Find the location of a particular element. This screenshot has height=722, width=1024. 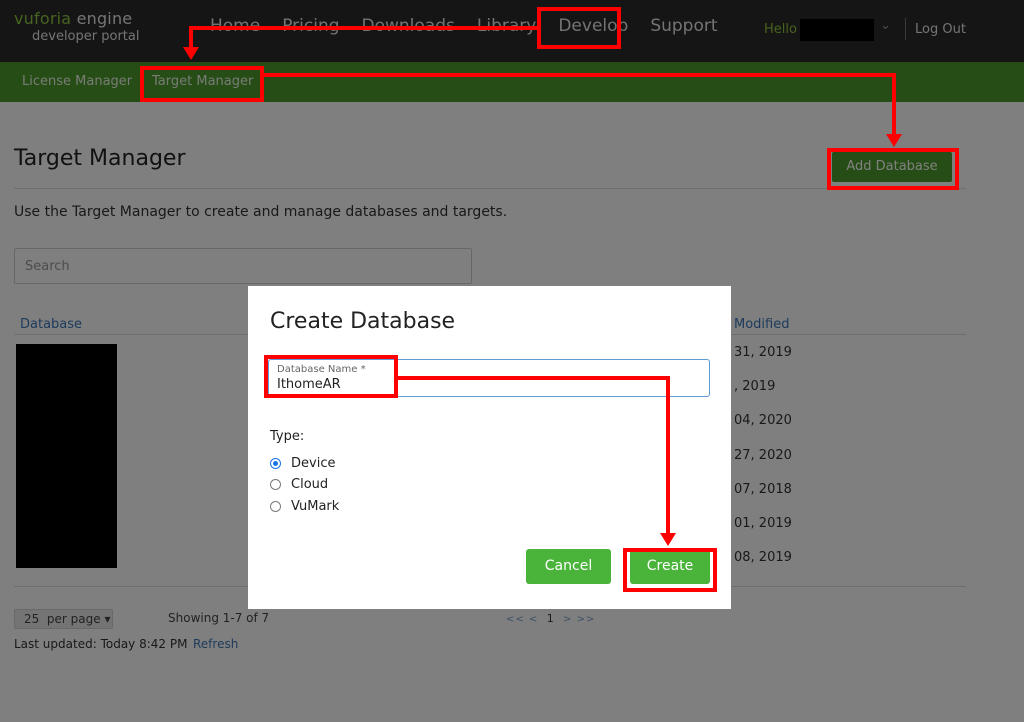

highlight-add-database is located at coordinates (893, 169).